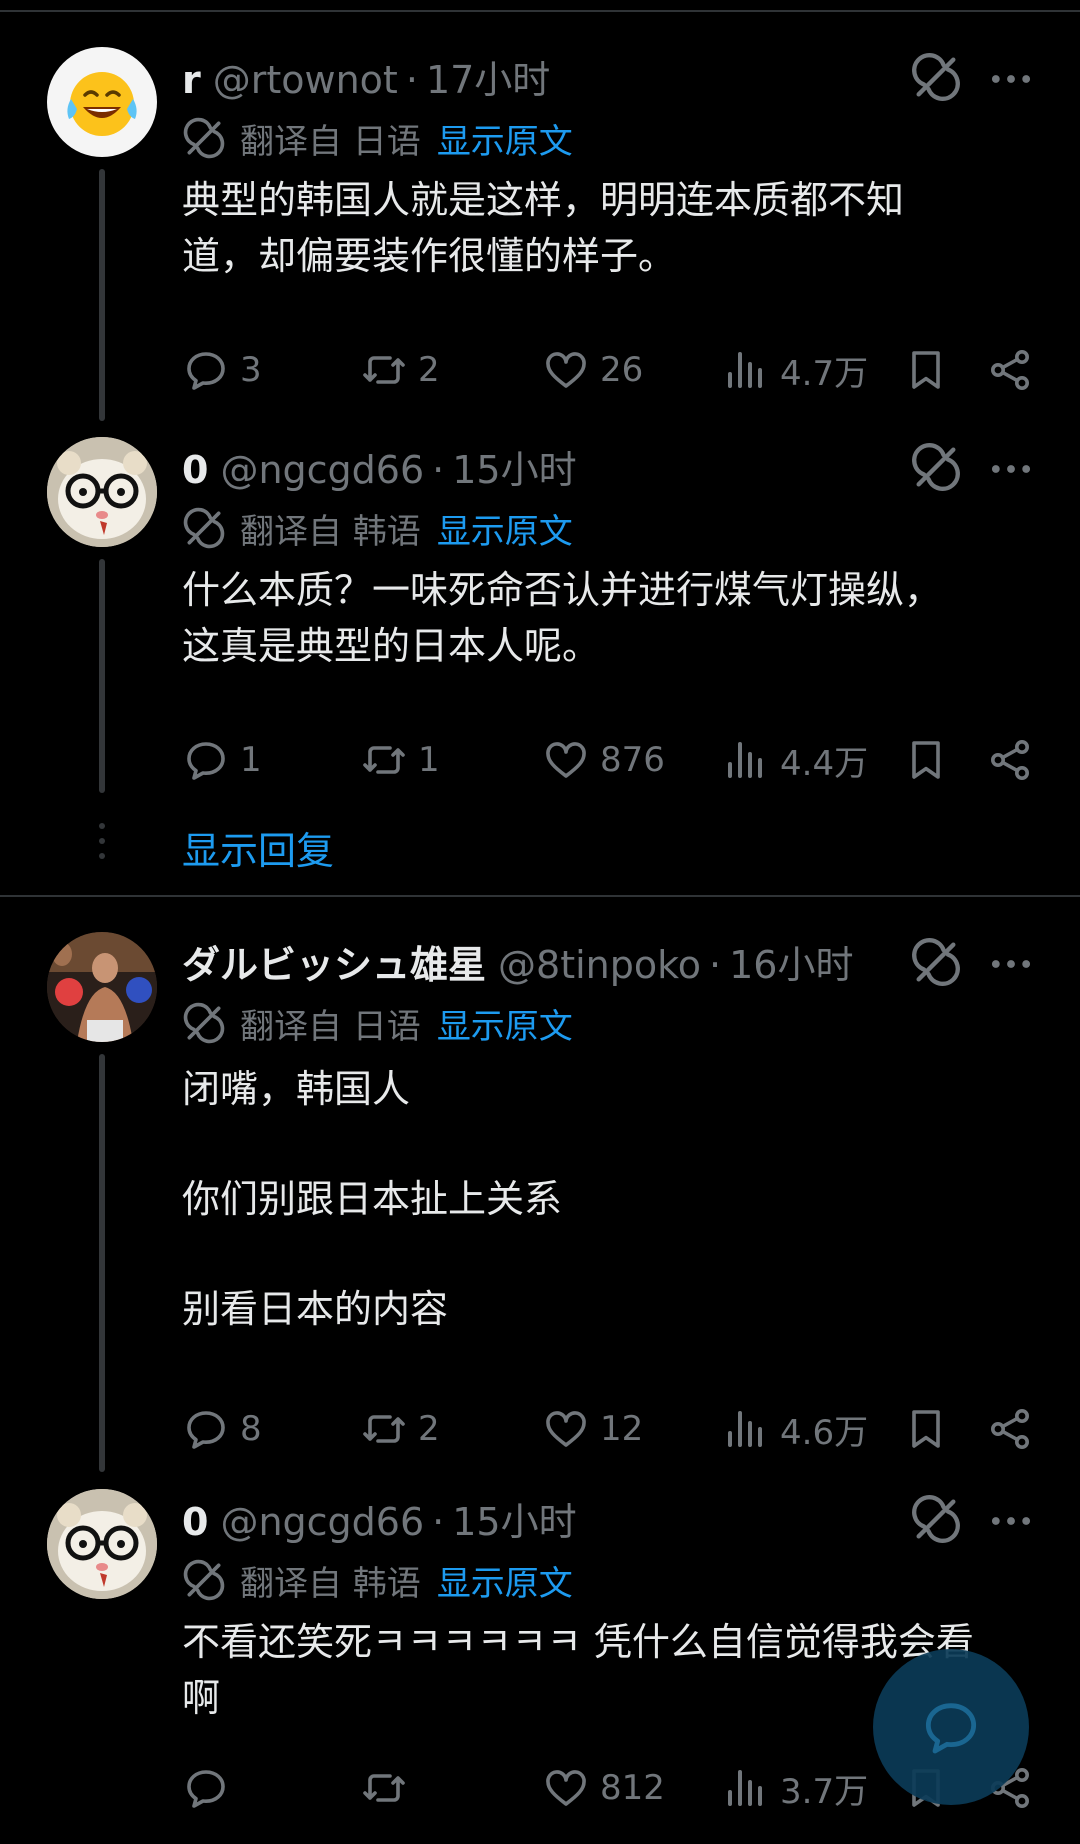 Image resolution: width=1080 pixels, height=1844 pixels. I want to click on thread-divider, so click(540, 896).